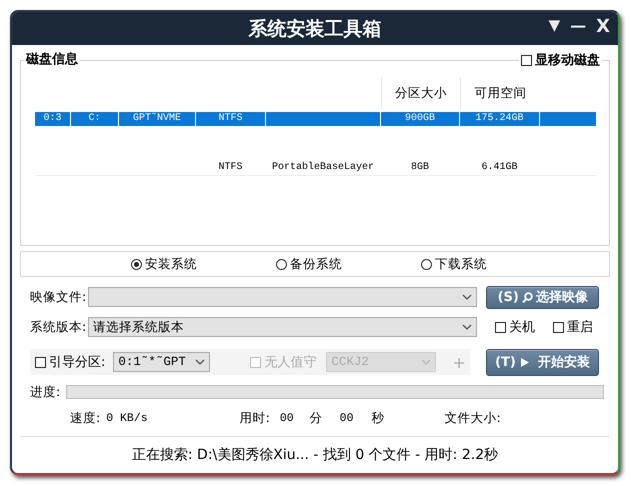  Describe the element at coordinates (58, 297) in the screenshot. I see `field-label: 映像文件:` at that location.